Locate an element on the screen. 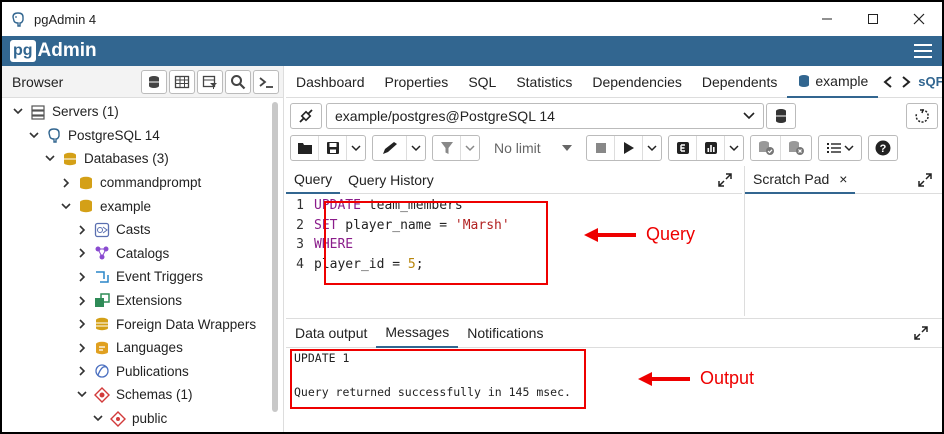 This screenshot has height=434, width=944. view-data-button is located at coordinates (182, 81).